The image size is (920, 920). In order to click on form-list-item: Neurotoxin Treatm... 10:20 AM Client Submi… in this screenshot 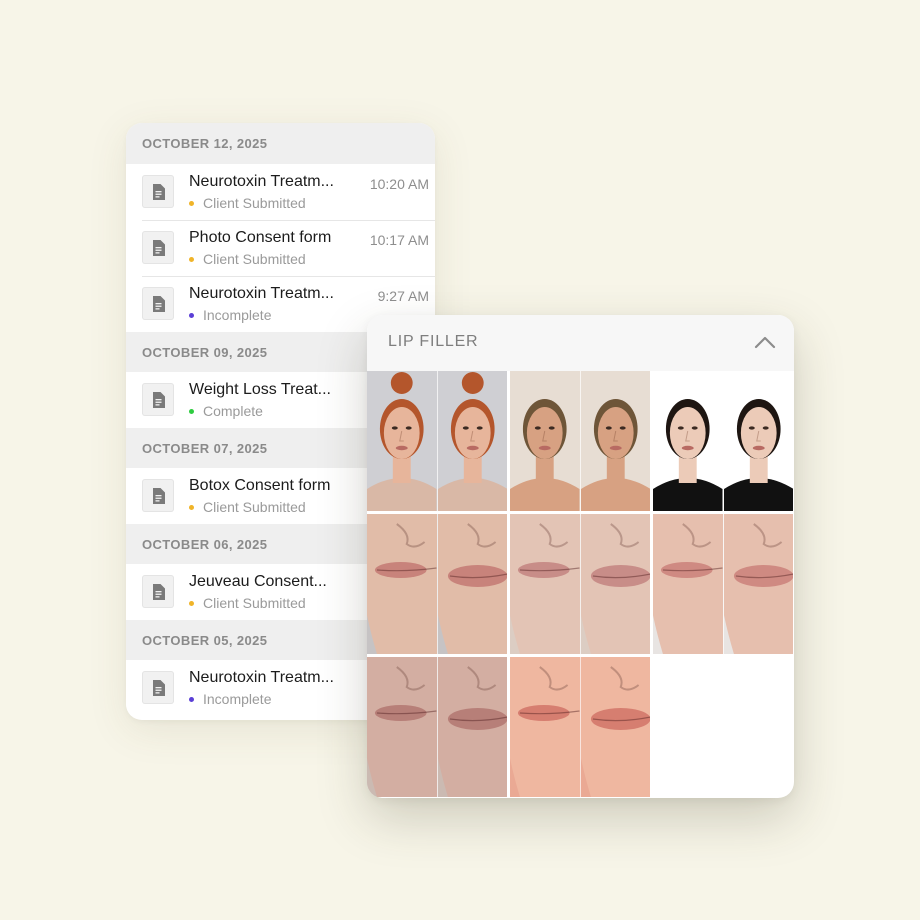, I will do `click(280, 192)`.